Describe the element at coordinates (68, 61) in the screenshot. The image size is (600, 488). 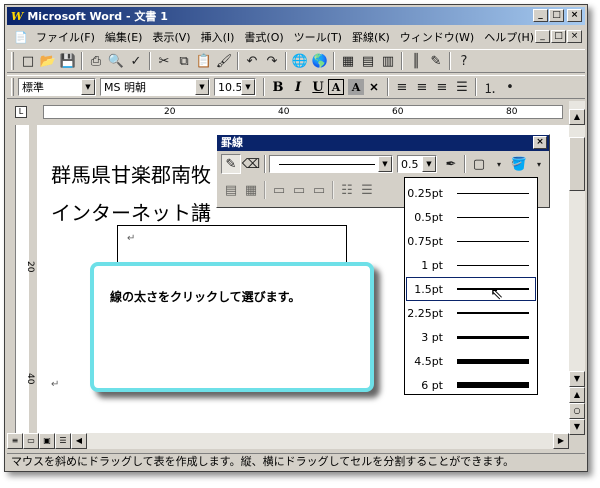
I see `save-icon: 💾` at that location.